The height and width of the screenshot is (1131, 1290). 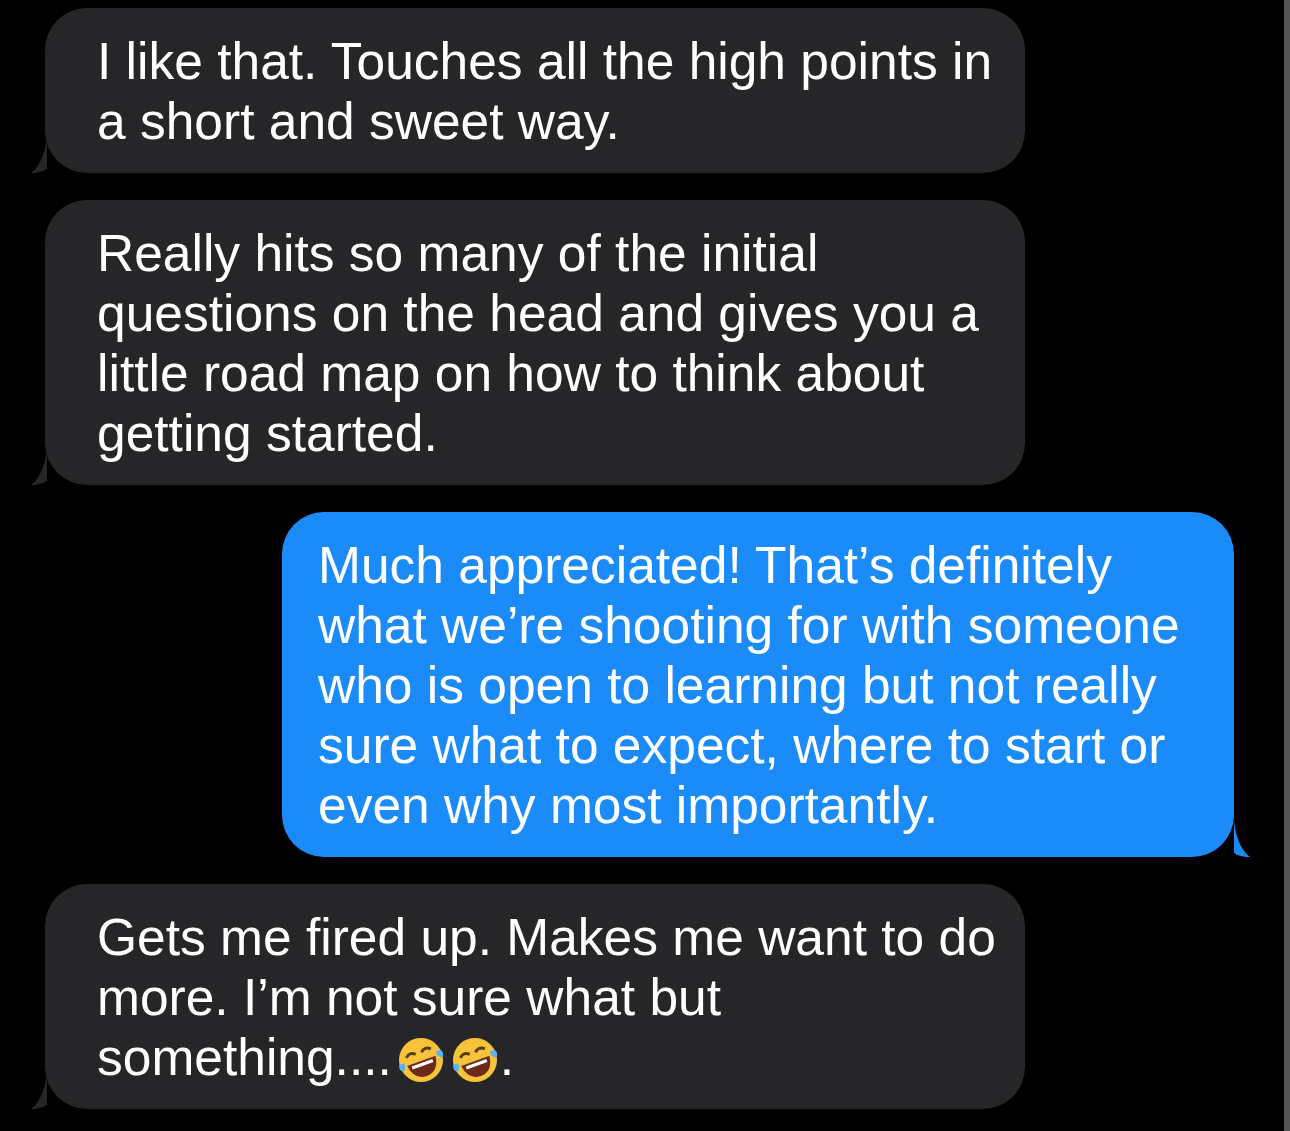 I want to click on message-text: ., so click(x=507, y=1057).